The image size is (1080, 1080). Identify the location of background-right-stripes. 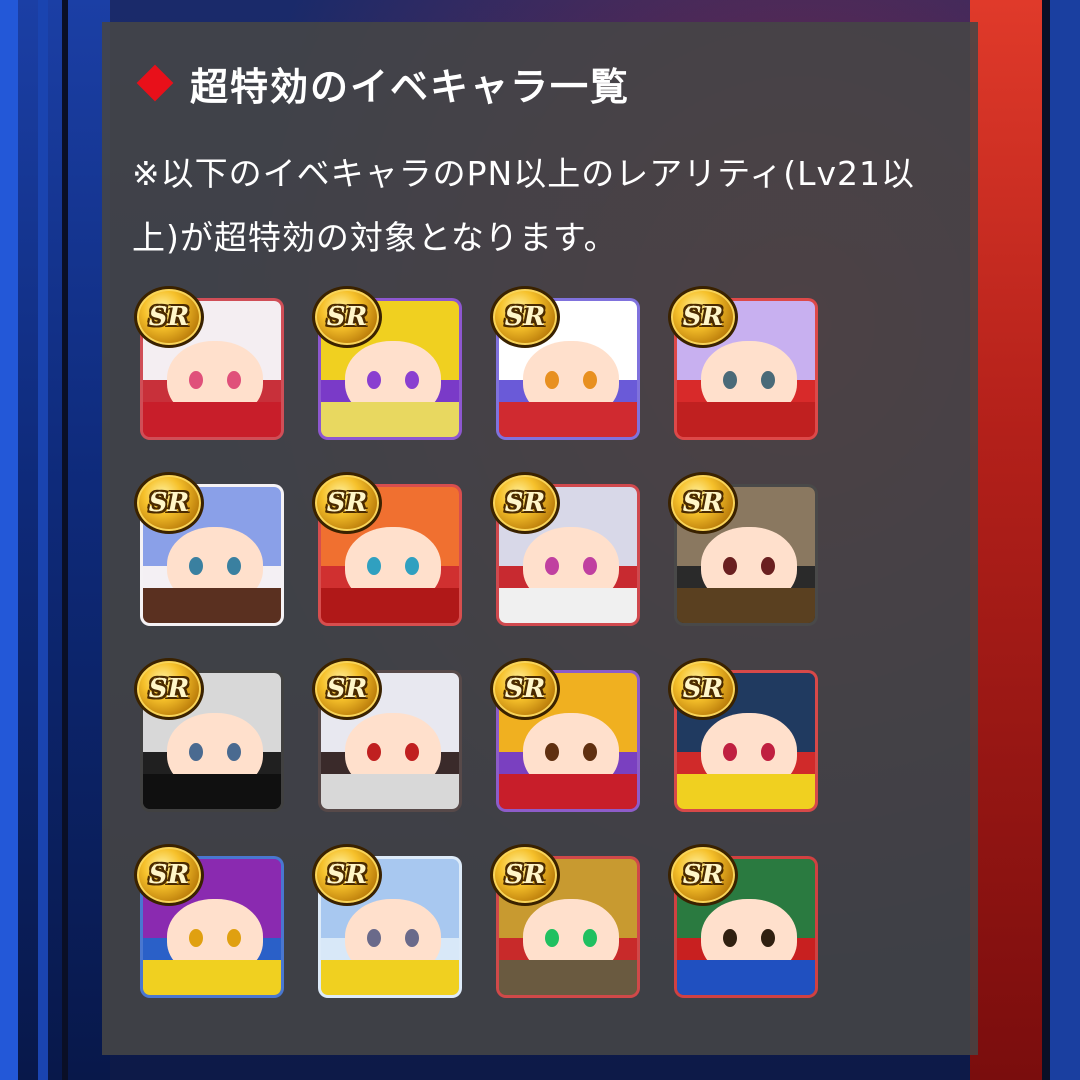
(1025, 540).